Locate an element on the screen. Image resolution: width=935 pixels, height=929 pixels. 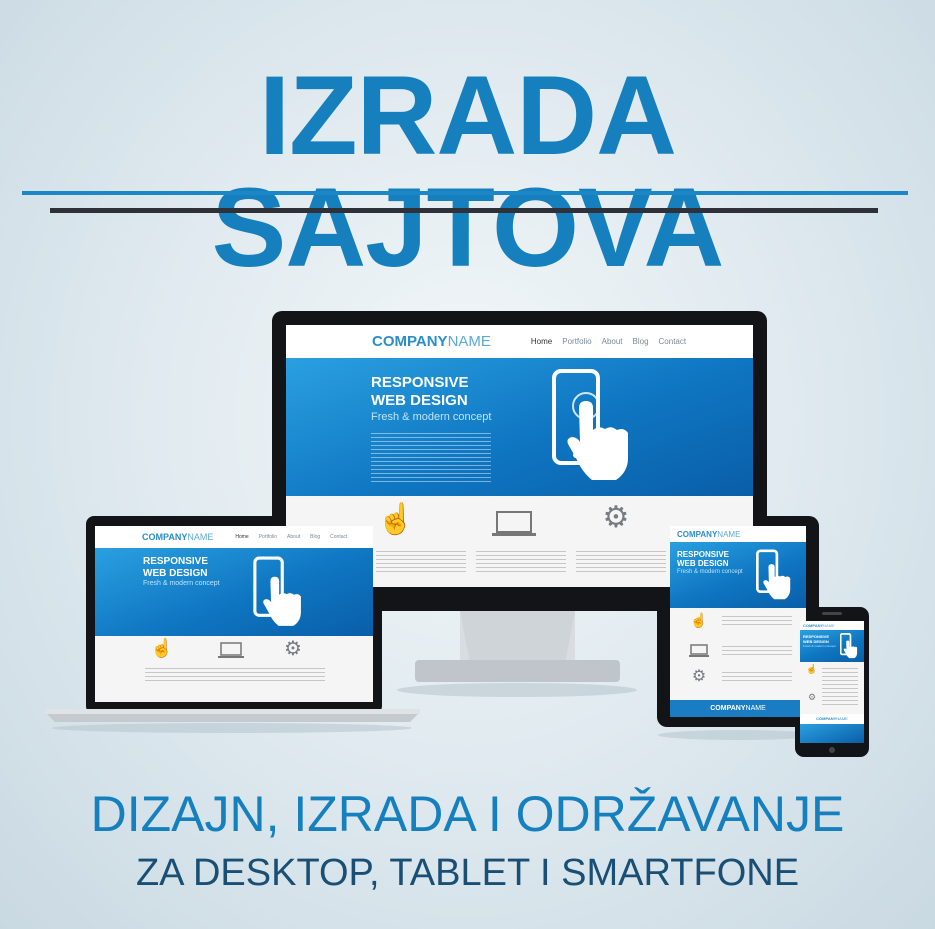
gears-icon: ⚙ is located at coordinates (616, 517).